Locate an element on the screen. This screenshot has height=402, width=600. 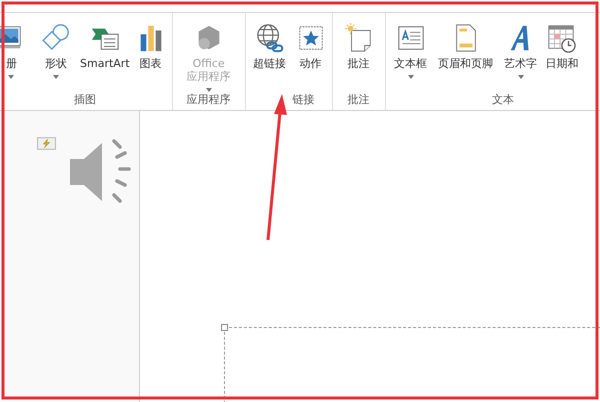
shapes-icon is located at coordinates (56, 38).